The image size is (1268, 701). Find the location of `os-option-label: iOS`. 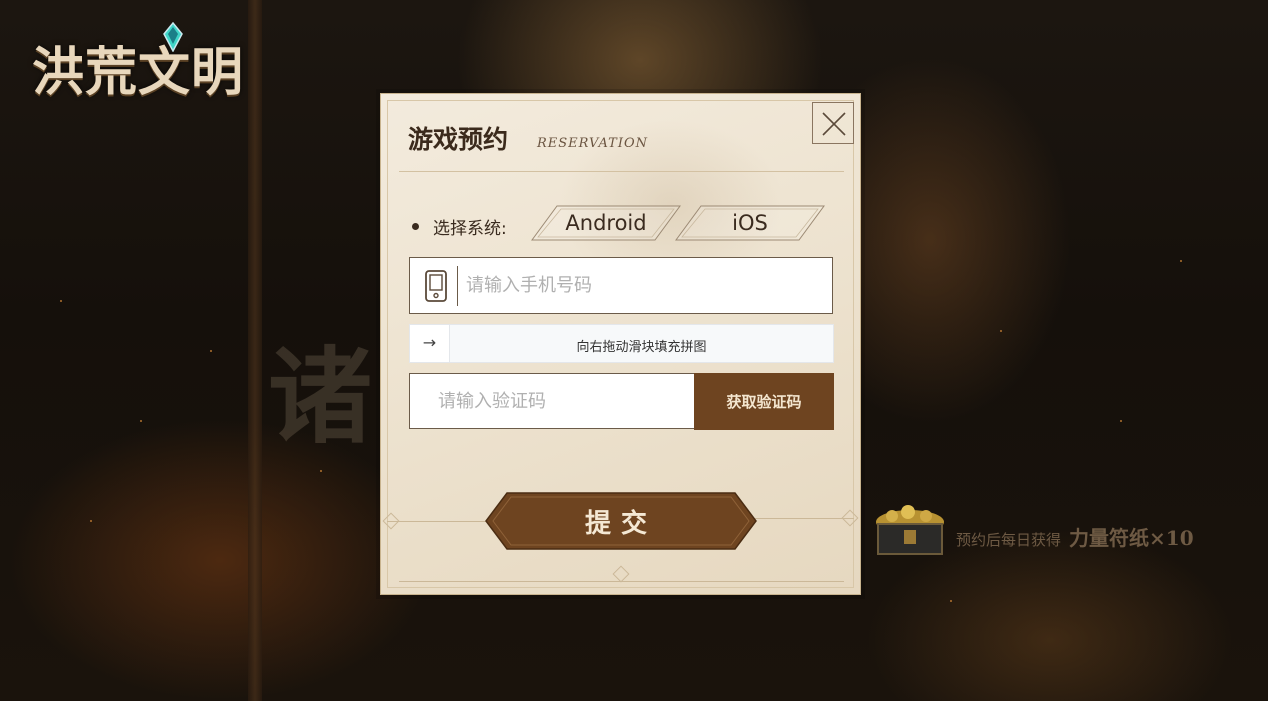

os-option-label: iOS is located at coordinates (750, 223).